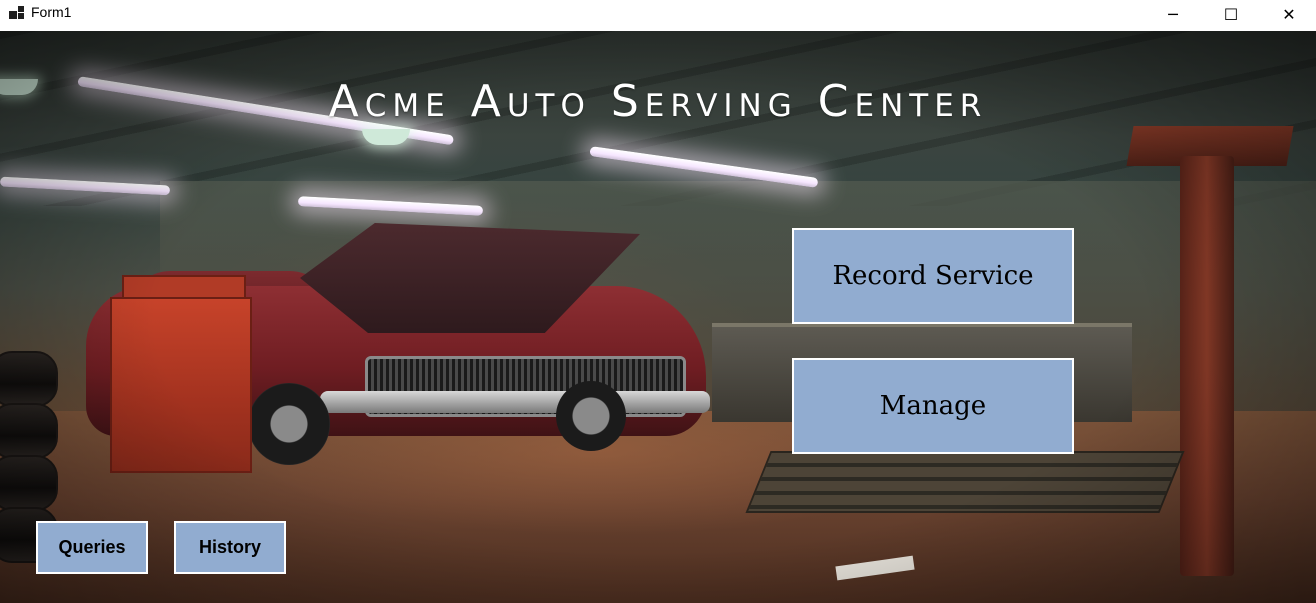 This screenshot has height=603, width=1316. Describe the element at coordinates (658, 101) in the screenshot. I see `page-title: Acme Auto Serving Center` at that location.